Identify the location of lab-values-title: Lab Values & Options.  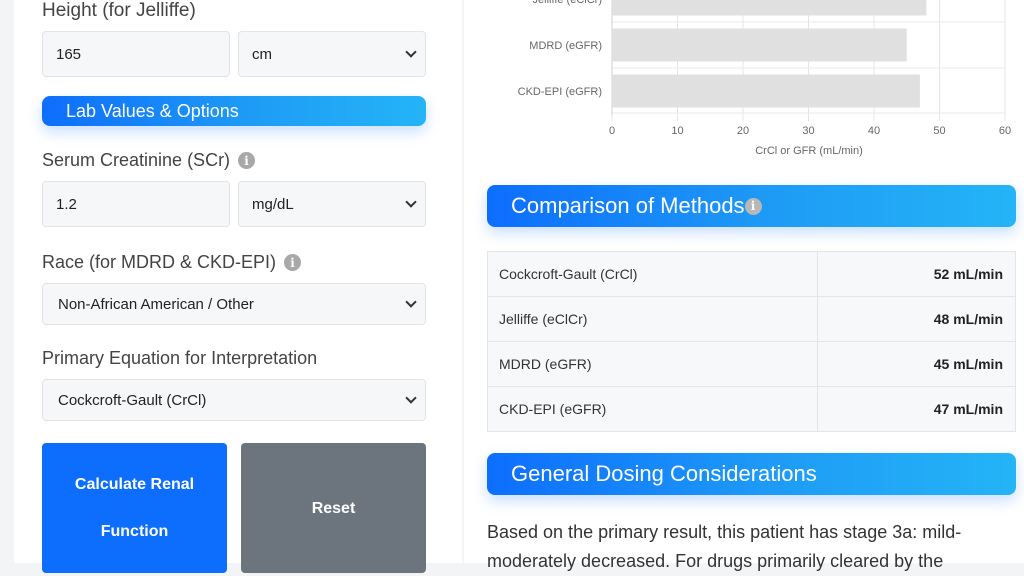
(152, 110).